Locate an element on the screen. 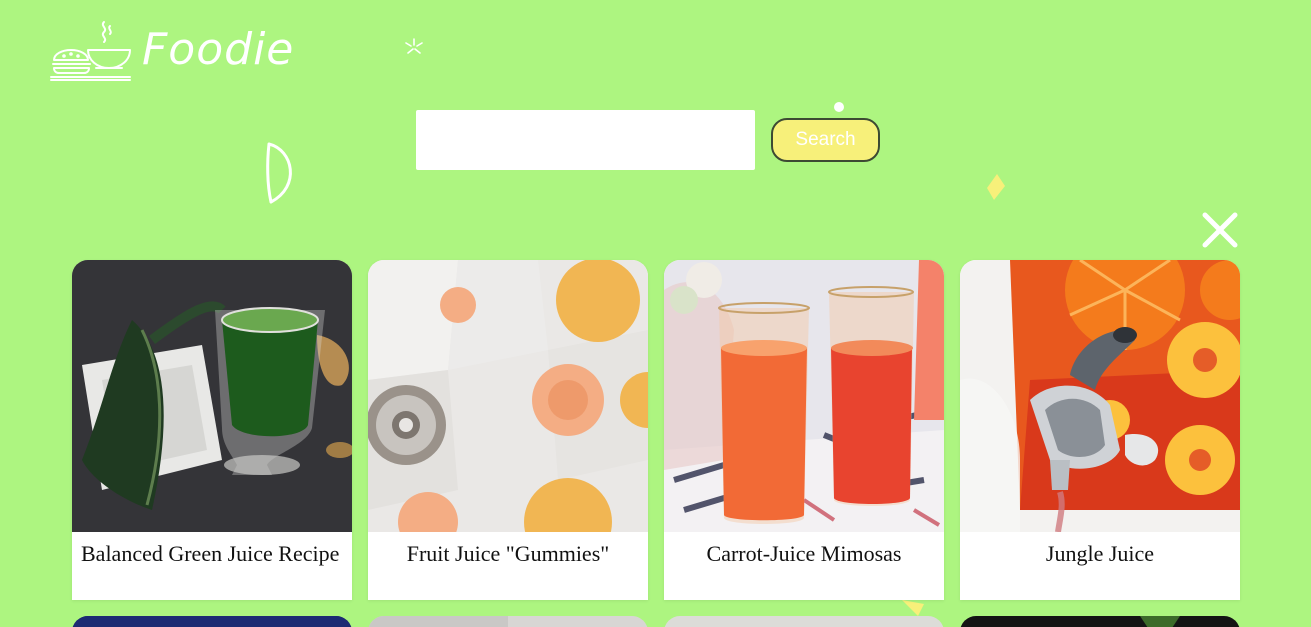  brand-name: Foodie is located at coordinates (218, 49).